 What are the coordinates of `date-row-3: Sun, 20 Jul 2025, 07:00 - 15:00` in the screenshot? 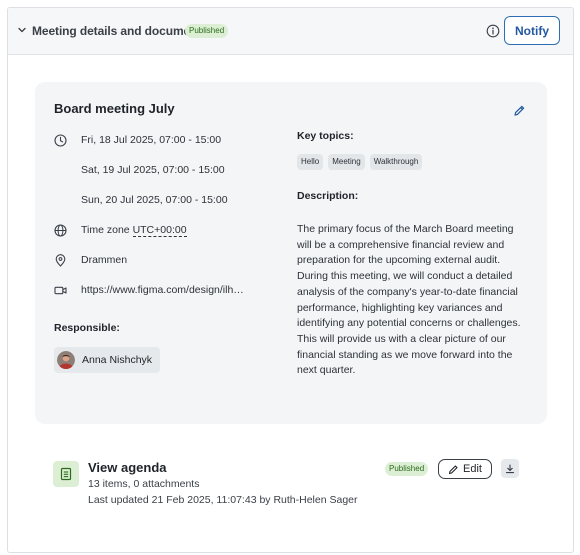 It's located at (141, 200).